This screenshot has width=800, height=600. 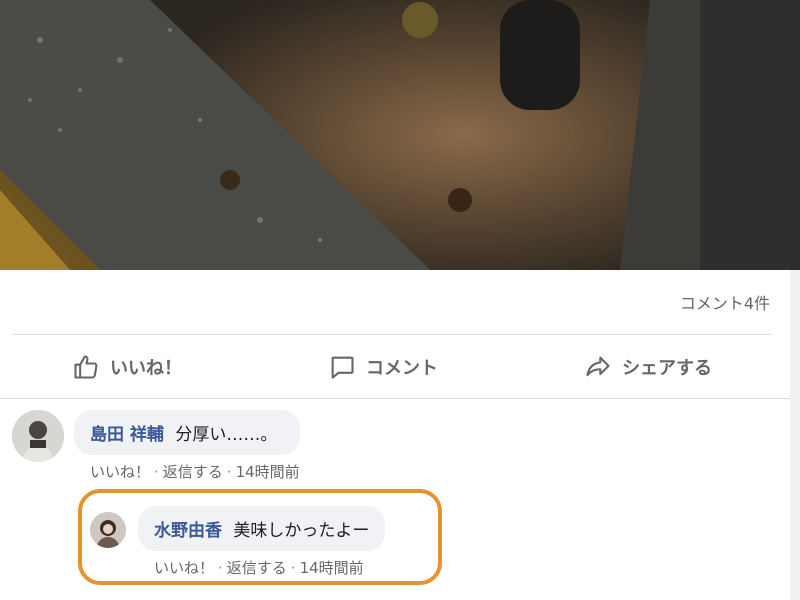 I want to click on share-button: シェアする, so click(x=648, y=367).